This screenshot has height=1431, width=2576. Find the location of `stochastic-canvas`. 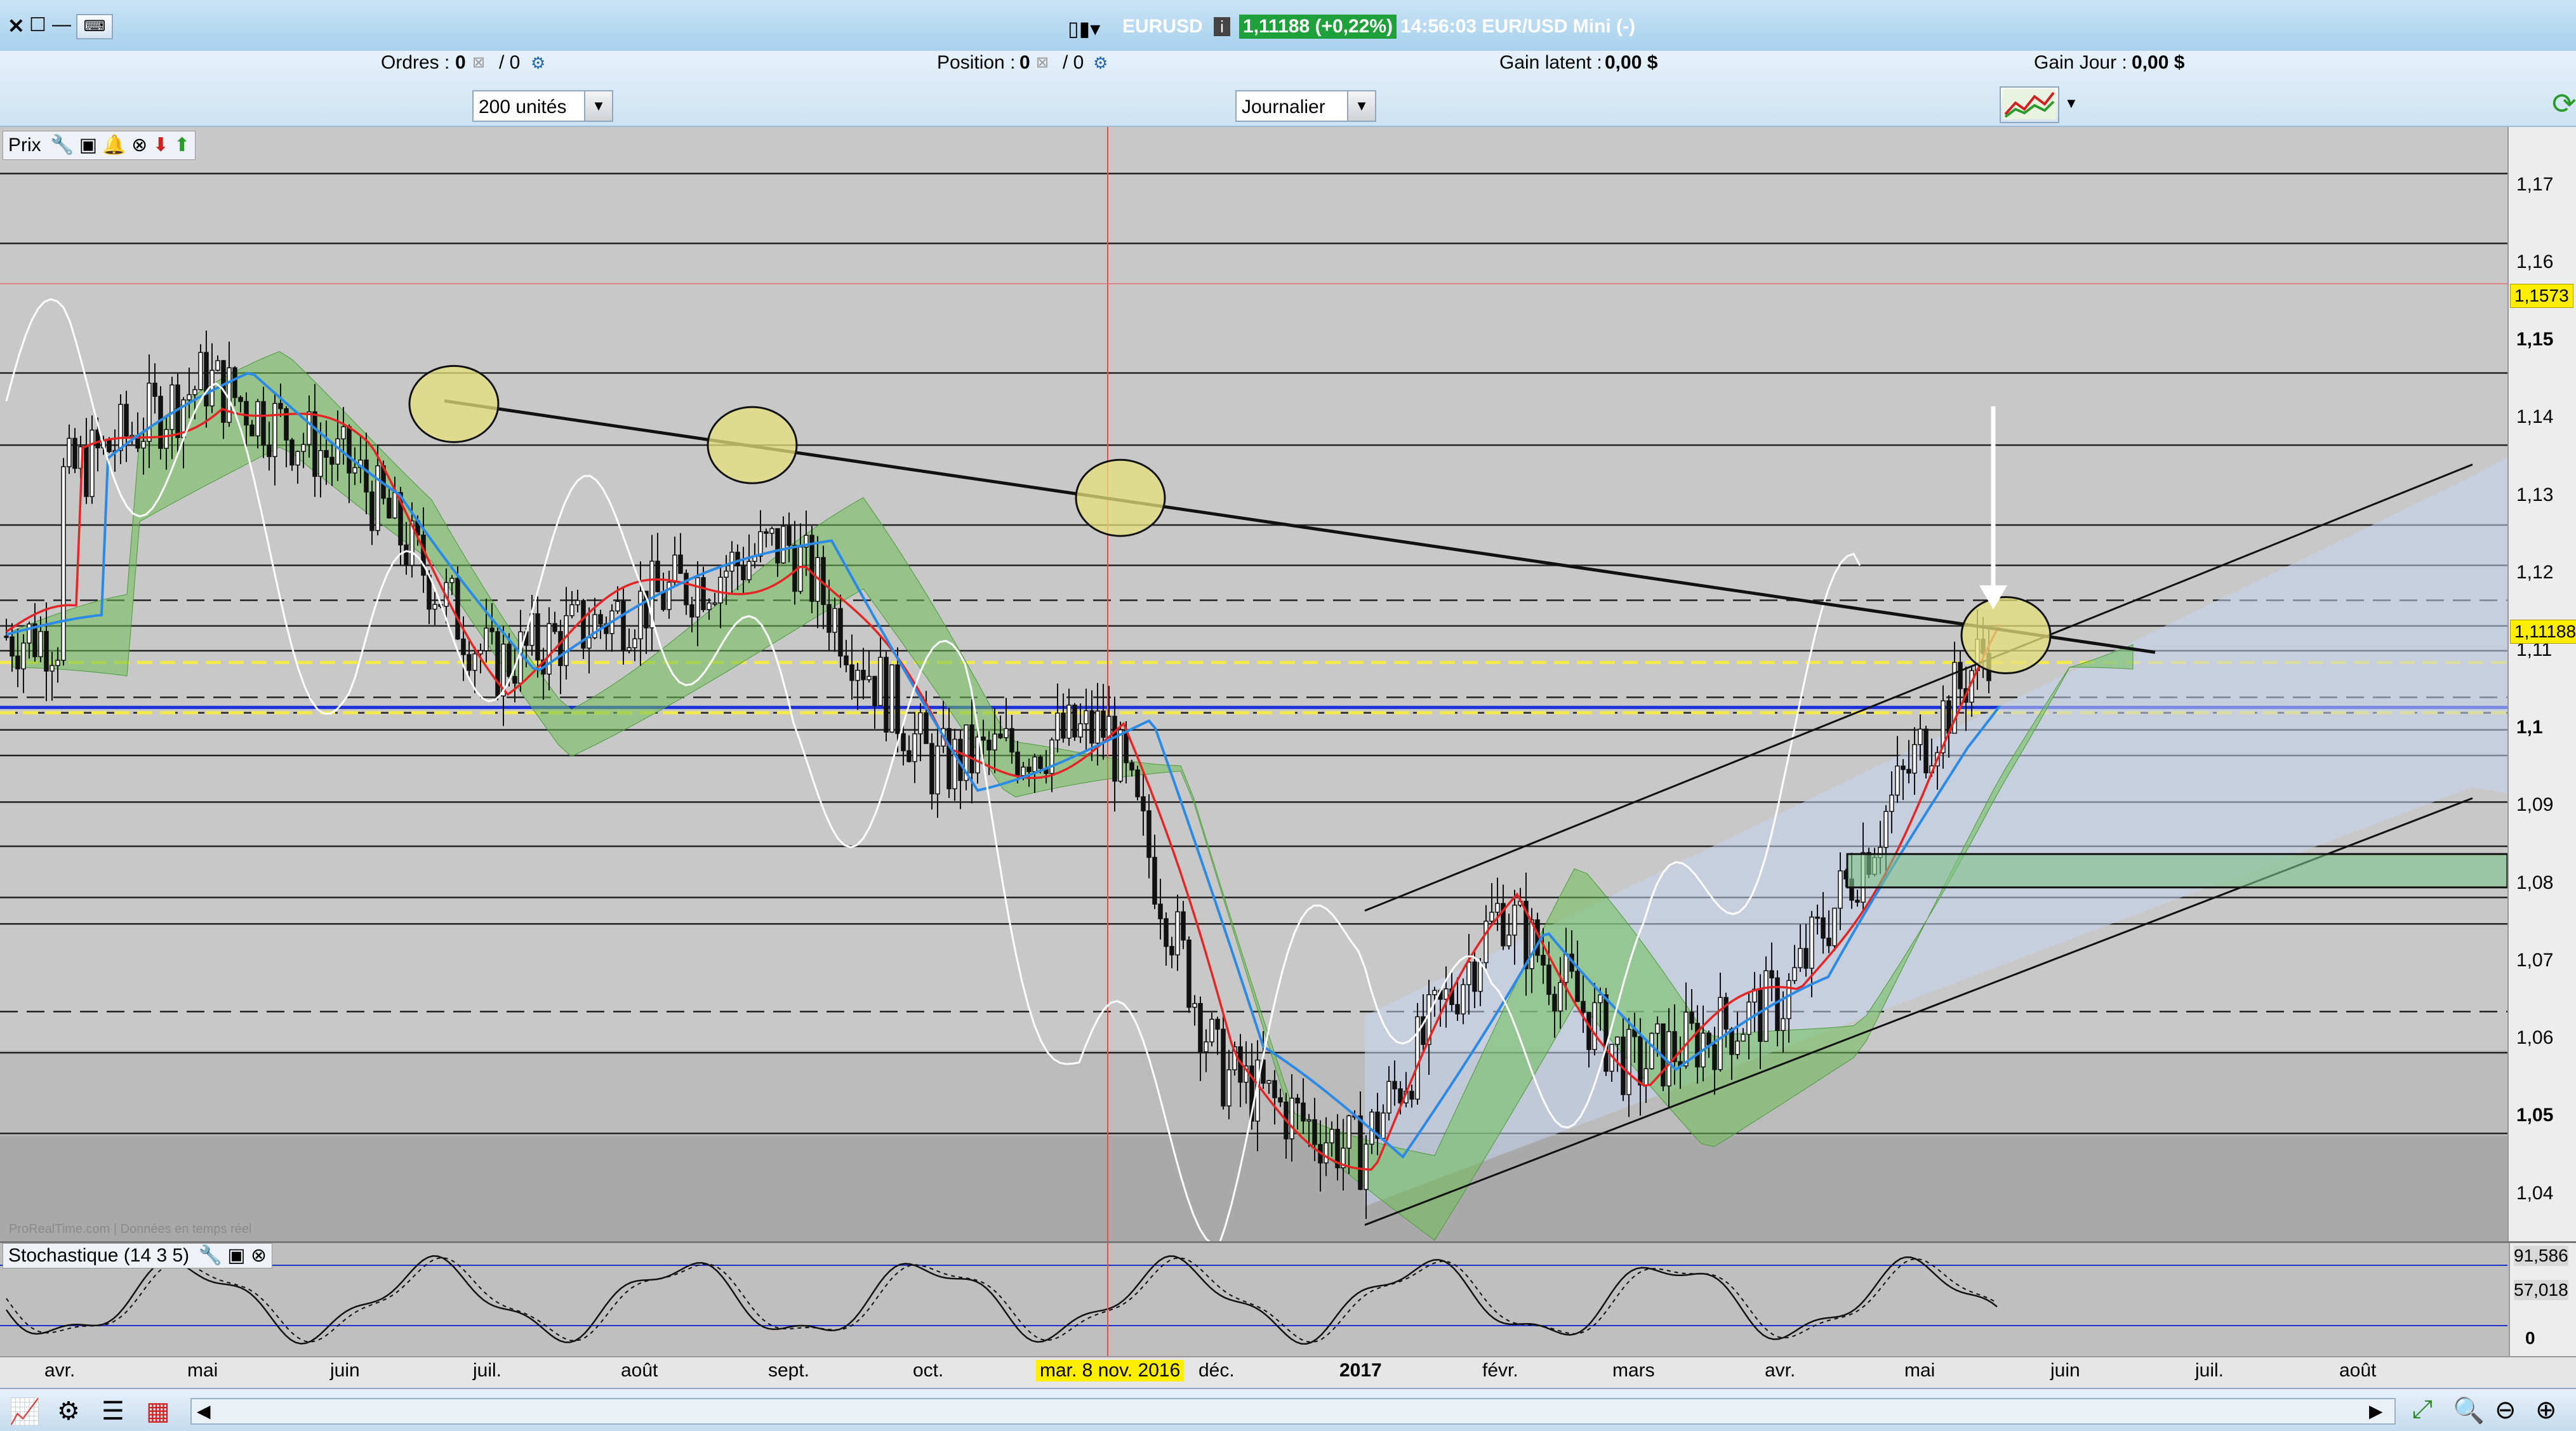

stochastic-canvas is located at coordinates (1253, 1300).